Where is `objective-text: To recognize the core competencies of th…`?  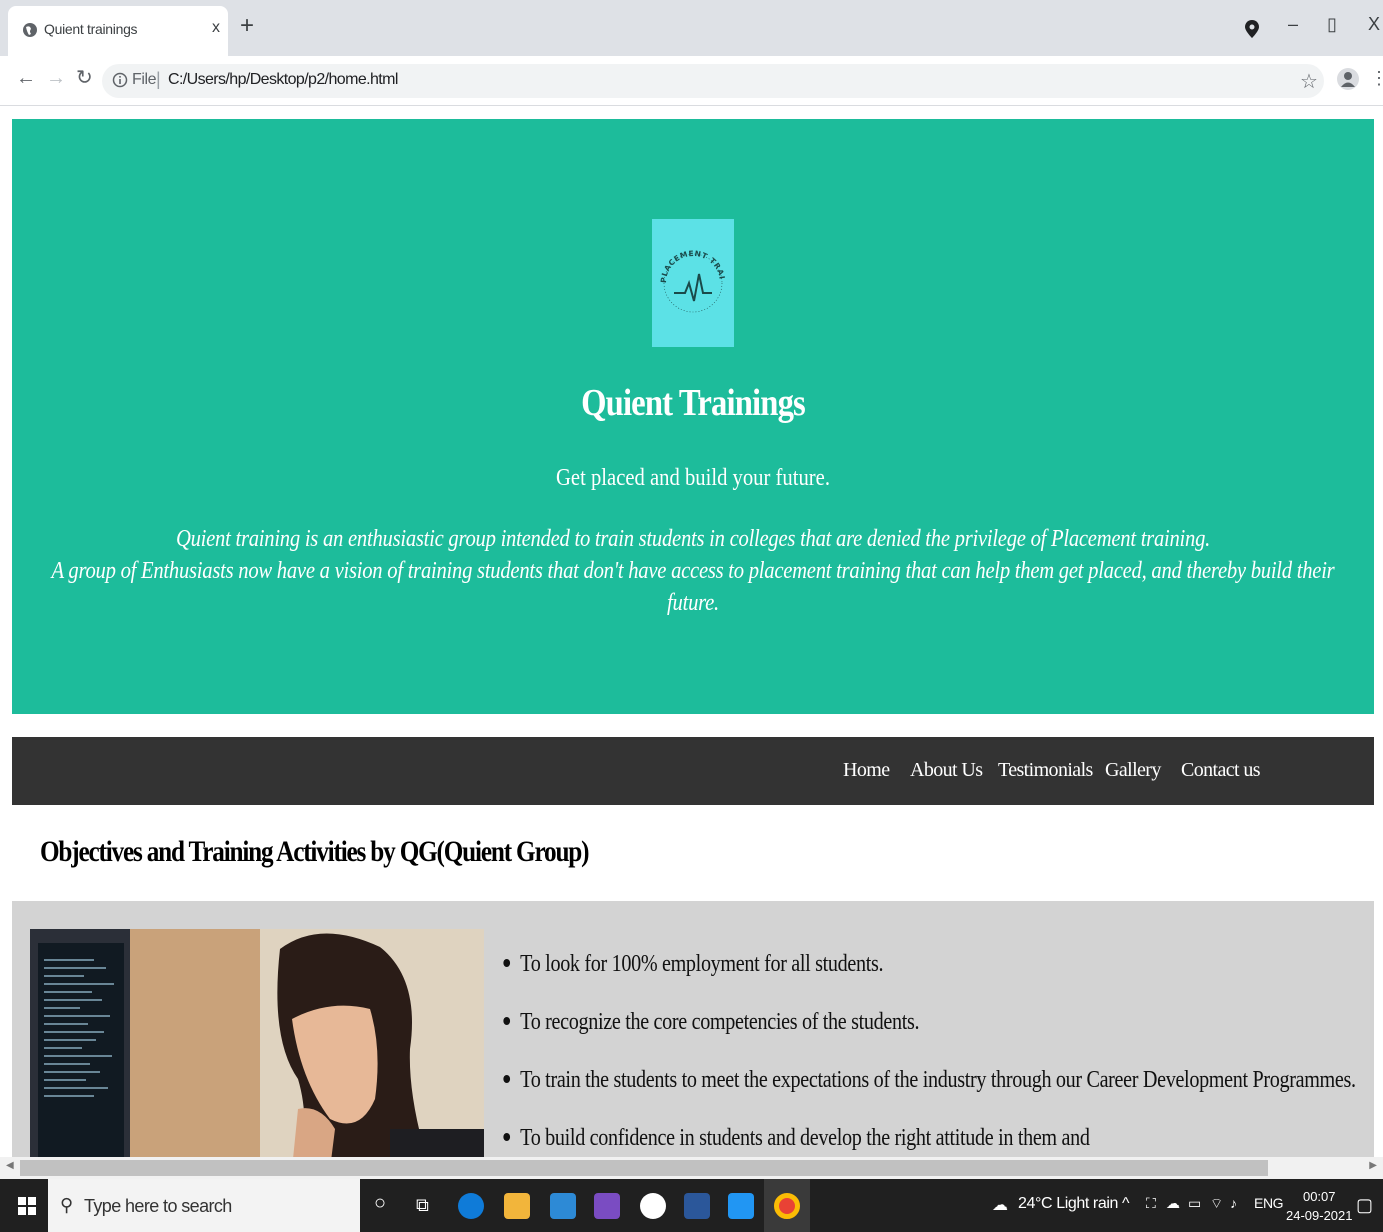 objective-text: To recognize the core competencies of th… is located at coordinates (720, 1022).